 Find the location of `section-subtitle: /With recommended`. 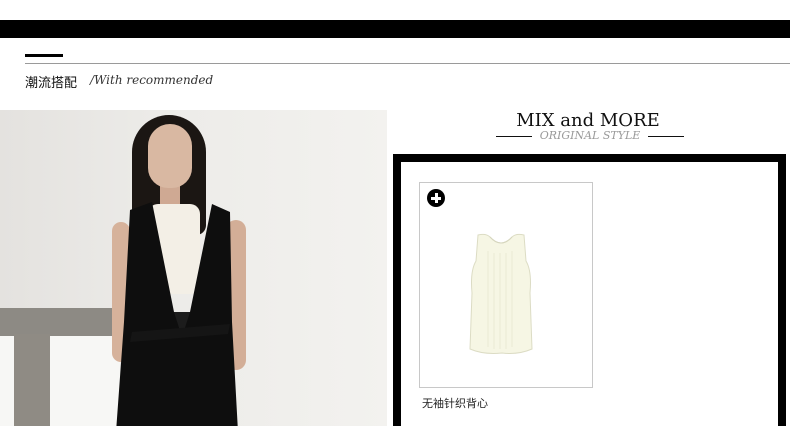

section-subtitle: /With recommended is located at coordinates (152, 80).